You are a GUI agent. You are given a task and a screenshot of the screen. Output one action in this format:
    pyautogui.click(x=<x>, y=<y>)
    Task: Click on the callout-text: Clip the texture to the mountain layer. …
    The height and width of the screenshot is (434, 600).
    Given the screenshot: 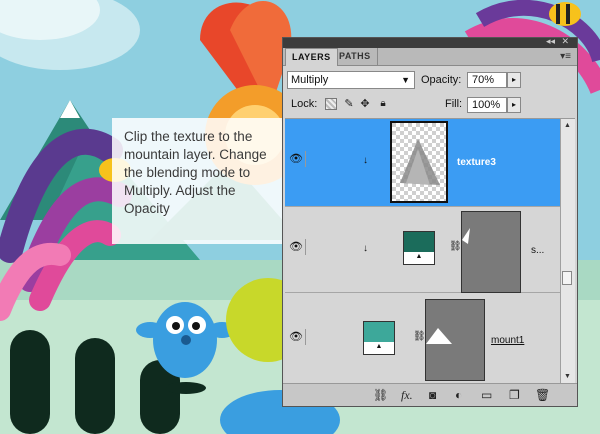 What is the action you would take?
    pyautogui.click(x=195, y=172)
    